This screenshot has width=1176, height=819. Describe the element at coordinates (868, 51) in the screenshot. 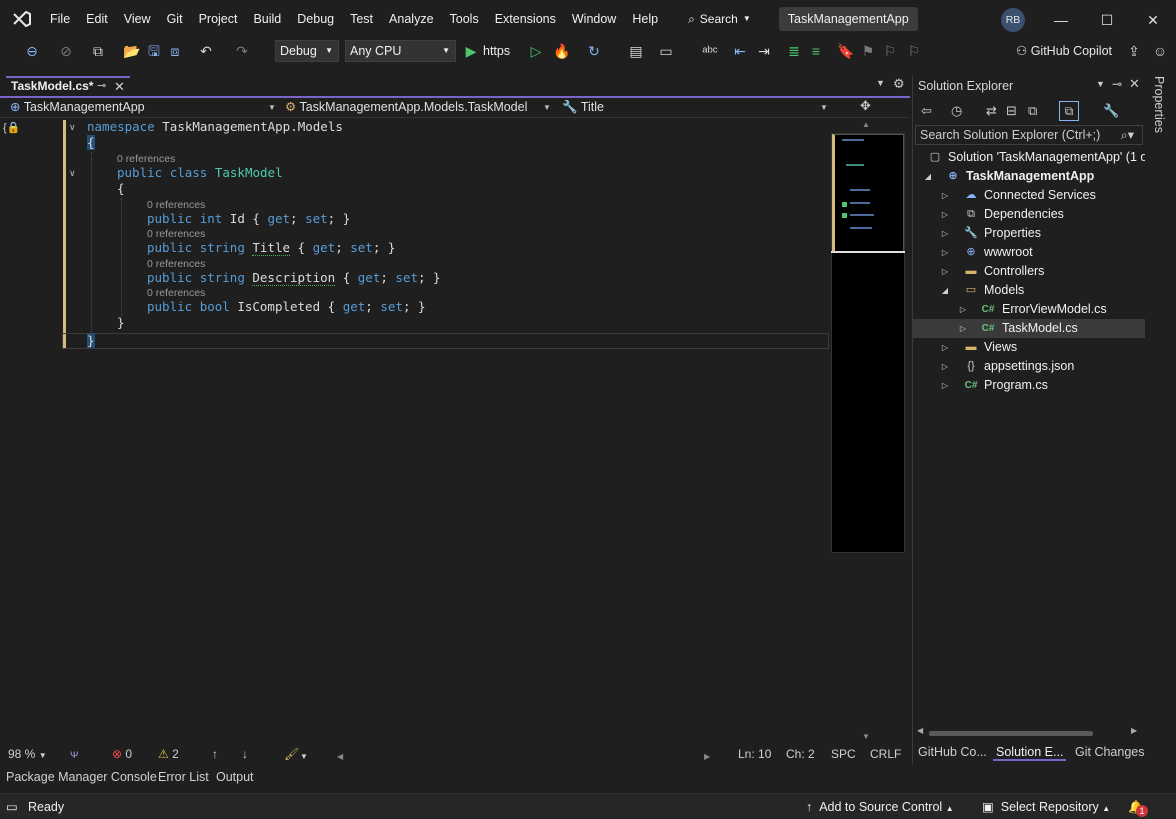

I see `prev-bookmark-icon: ⚑` at that location.